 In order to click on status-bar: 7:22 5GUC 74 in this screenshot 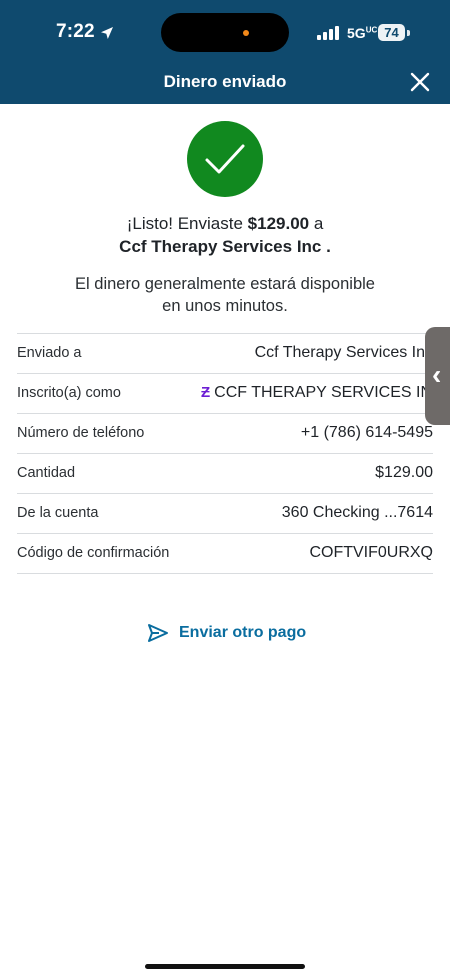, I will do `click(225, 31)`.